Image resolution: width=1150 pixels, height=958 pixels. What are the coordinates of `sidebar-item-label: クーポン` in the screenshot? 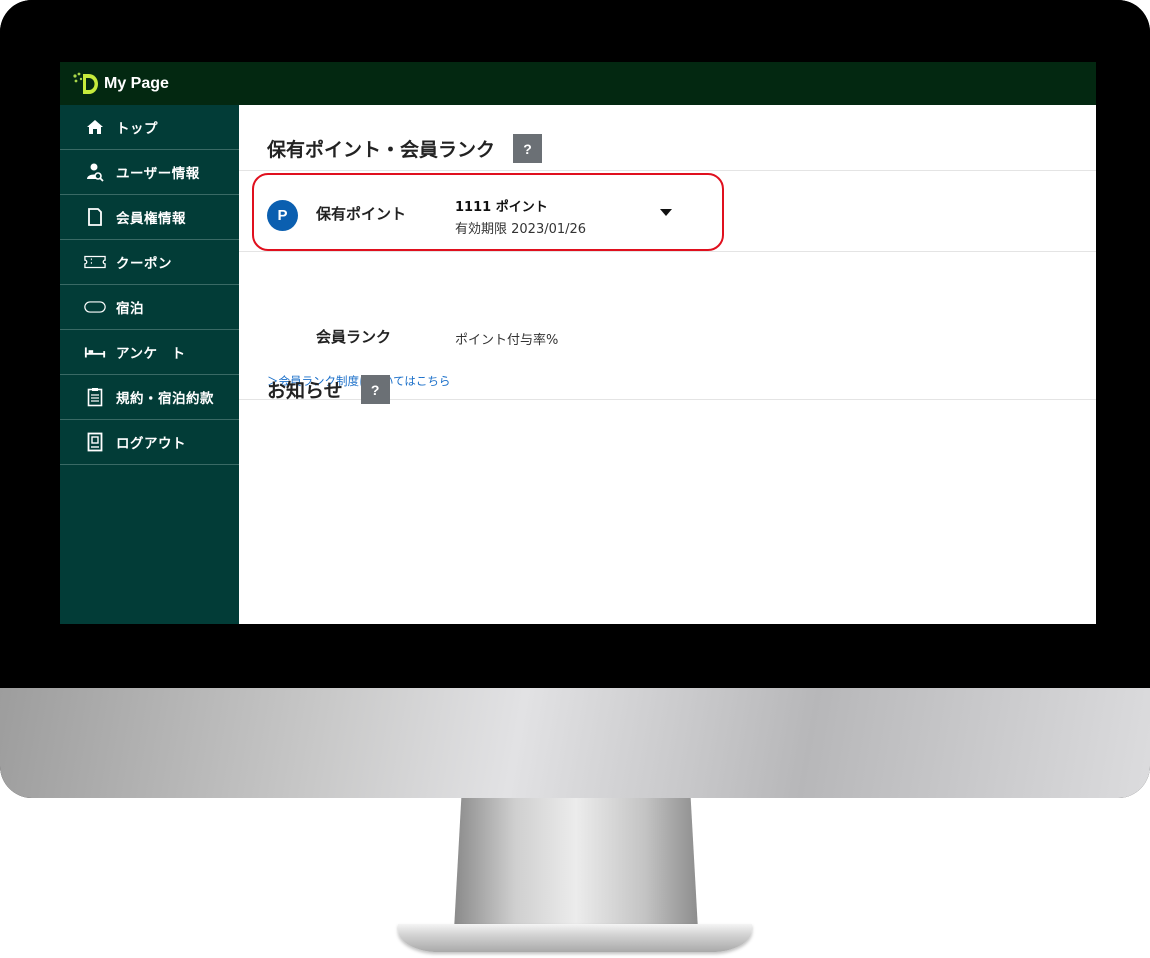 It's located at (144, 264).